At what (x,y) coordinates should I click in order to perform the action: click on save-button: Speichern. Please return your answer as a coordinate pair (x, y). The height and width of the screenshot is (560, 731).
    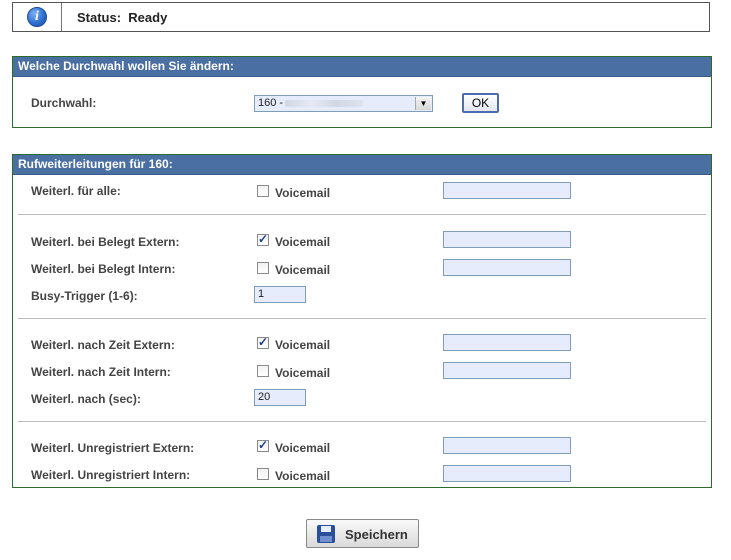
    Looking at the image, I should click on (362, 533).